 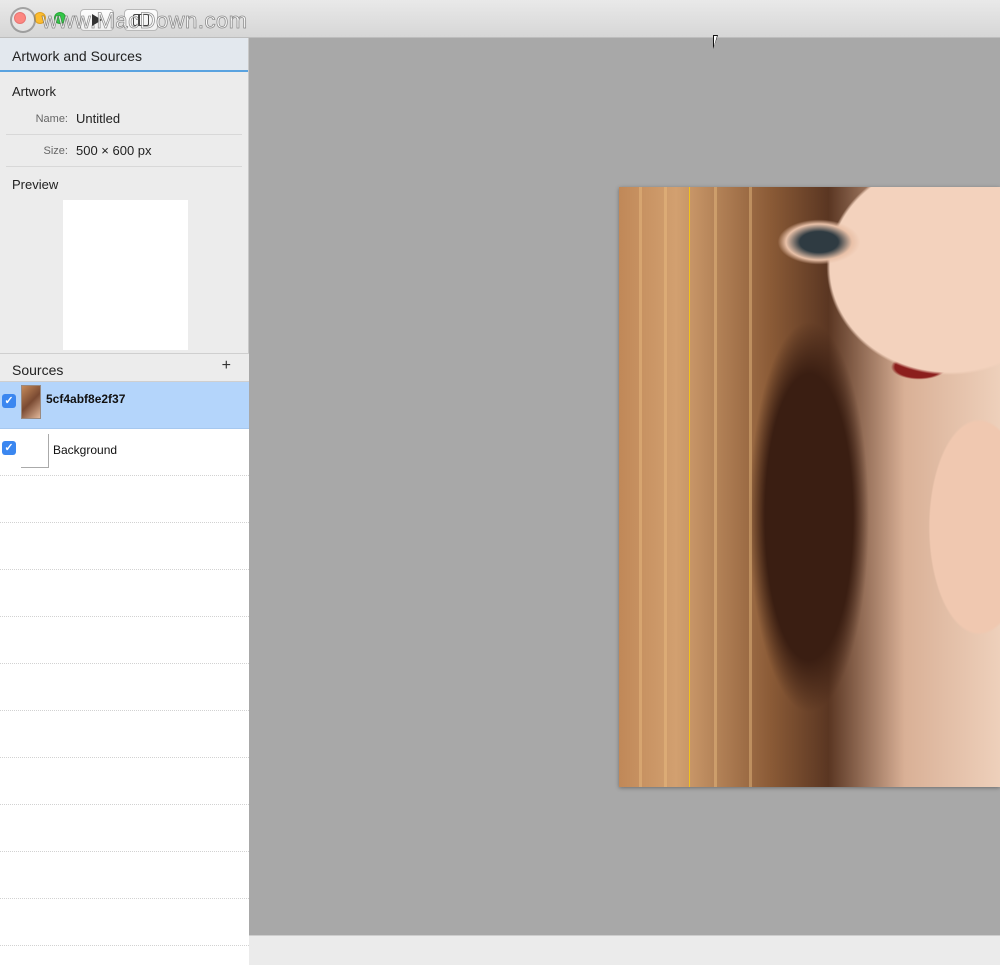 I want to click on name-value: Untitled, so click(x=98, y=118).